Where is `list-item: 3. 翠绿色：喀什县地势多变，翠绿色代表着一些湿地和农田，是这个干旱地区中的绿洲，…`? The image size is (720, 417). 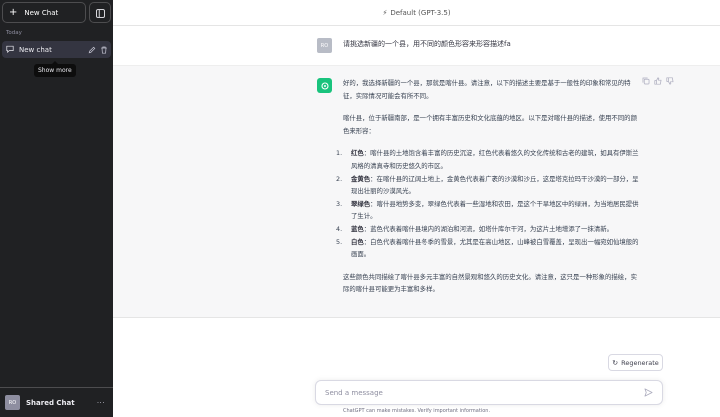
list-item: 3. 翠绿色：喀什县地势多变，翠绿色代表着一些湿地和农田，是这个干旱地区中的绿洲，… is located at coordinates (487, 210).